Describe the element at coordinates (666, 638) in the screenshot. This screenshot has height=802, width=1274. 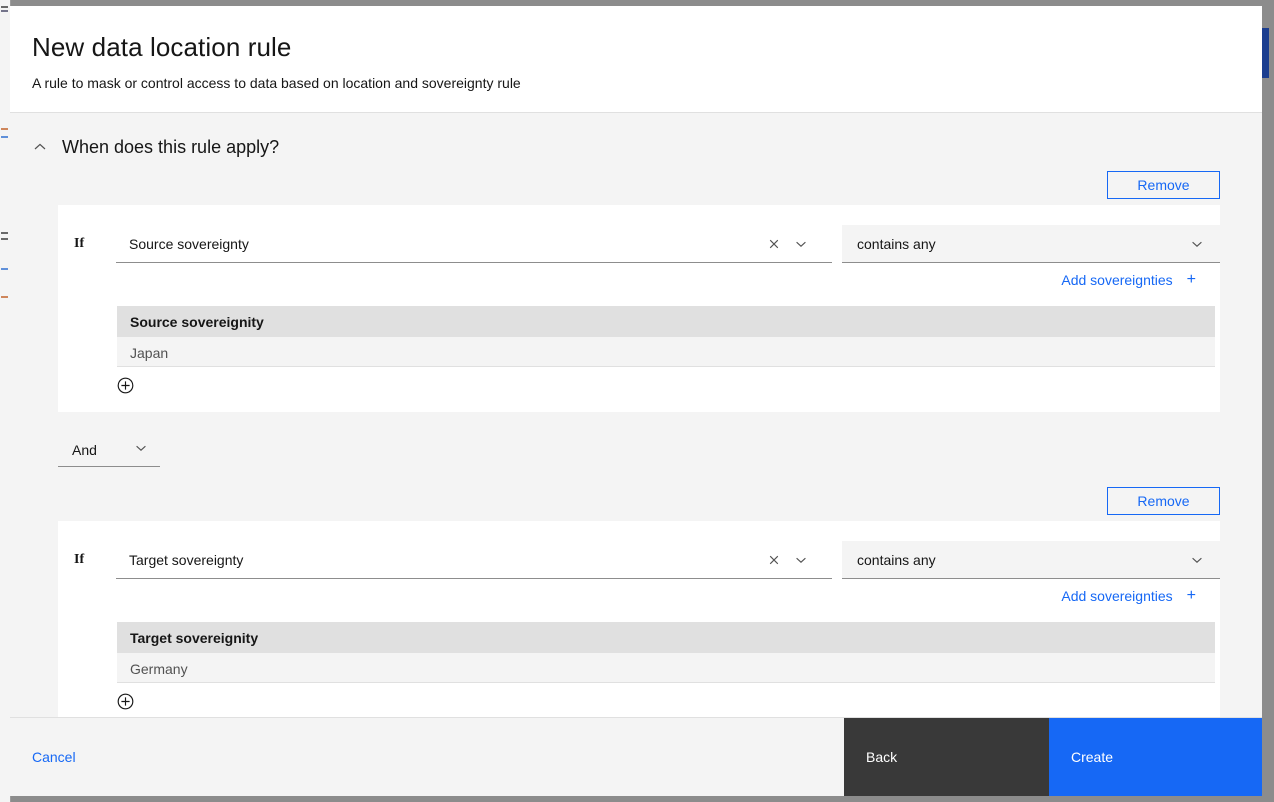
I see `table-column-header: Target sovereignity` at that location.